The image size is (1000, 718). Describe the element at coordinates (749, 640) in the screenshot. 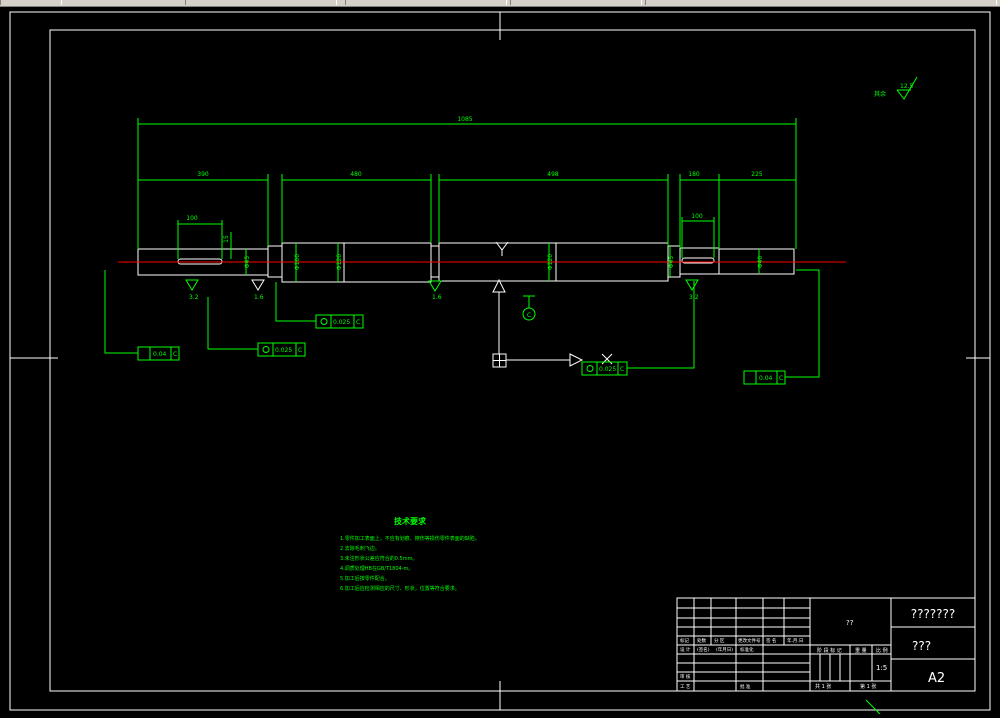

I see `title-row-label: 更改文件号` at that location.